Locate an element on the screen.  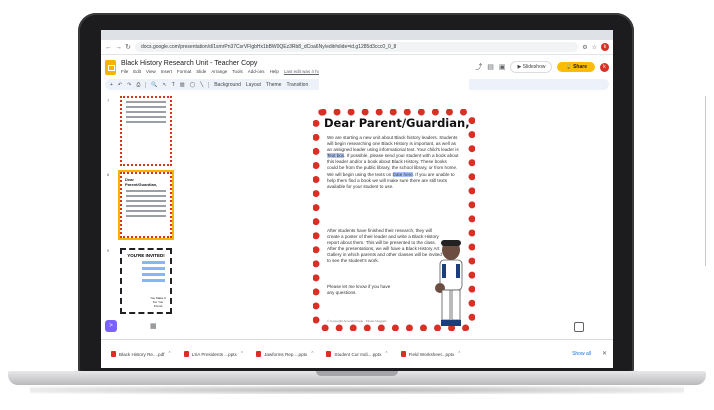
activity-icon: ⤴ is located at coordinates (478, 67).